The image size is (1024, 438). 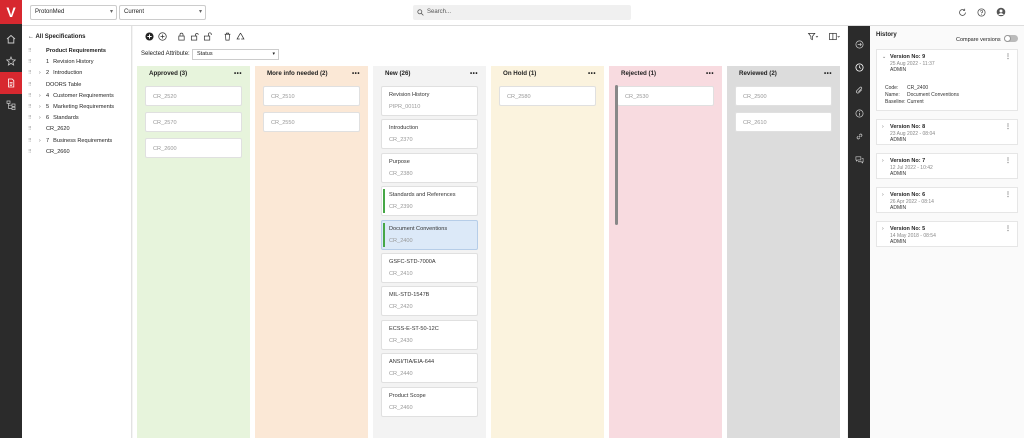 I want to click on requirement-card: ANSI/TIA/EIA-644 CR_2440, so click(x=429, y=368).